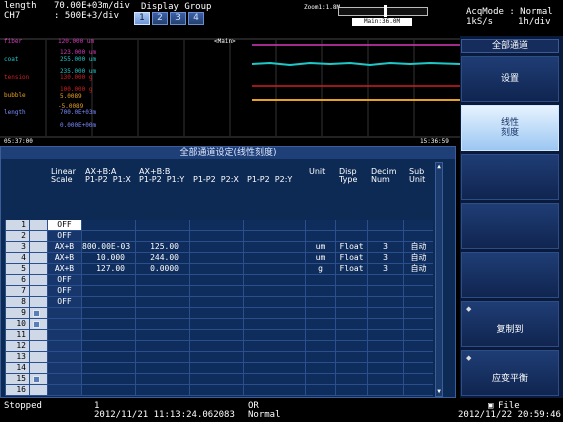 The width and height of the screenshot is (563, 422). I want to click on table-row: 4 AX+B 10.000 244.00 um Float 3 自动, so click(219, 258).